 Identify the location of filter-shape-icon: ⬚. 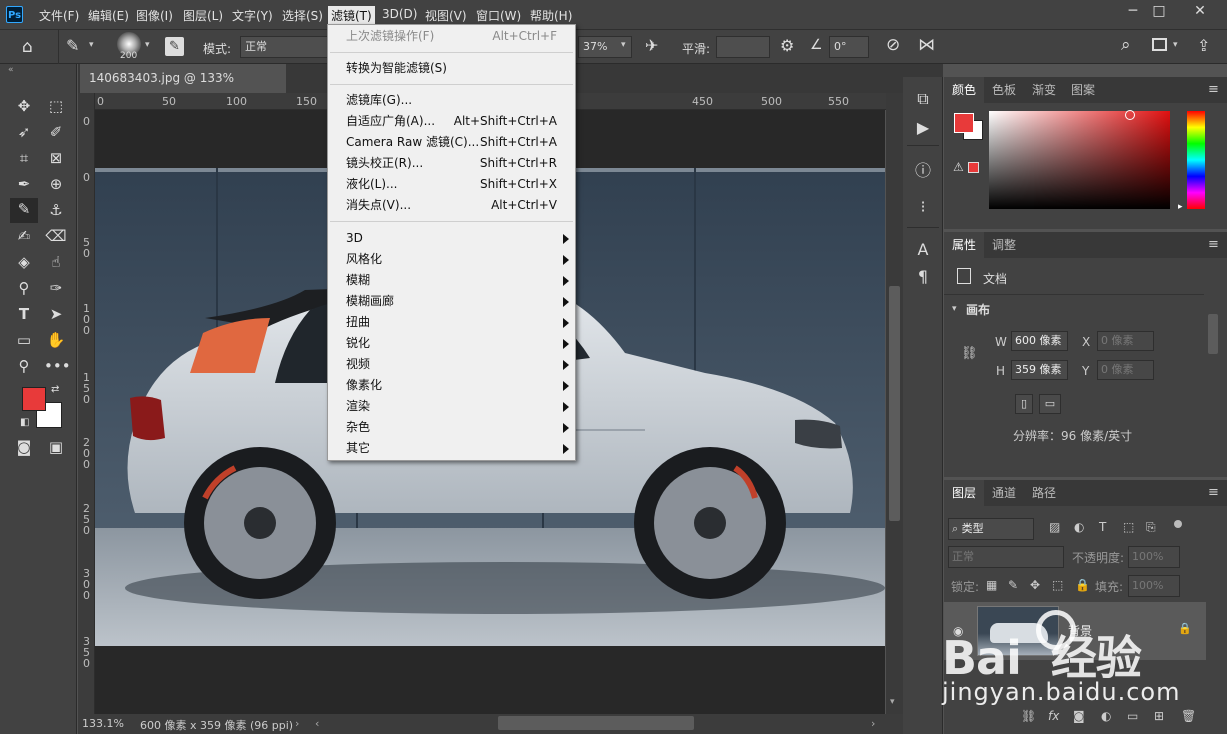
(1128, 527).